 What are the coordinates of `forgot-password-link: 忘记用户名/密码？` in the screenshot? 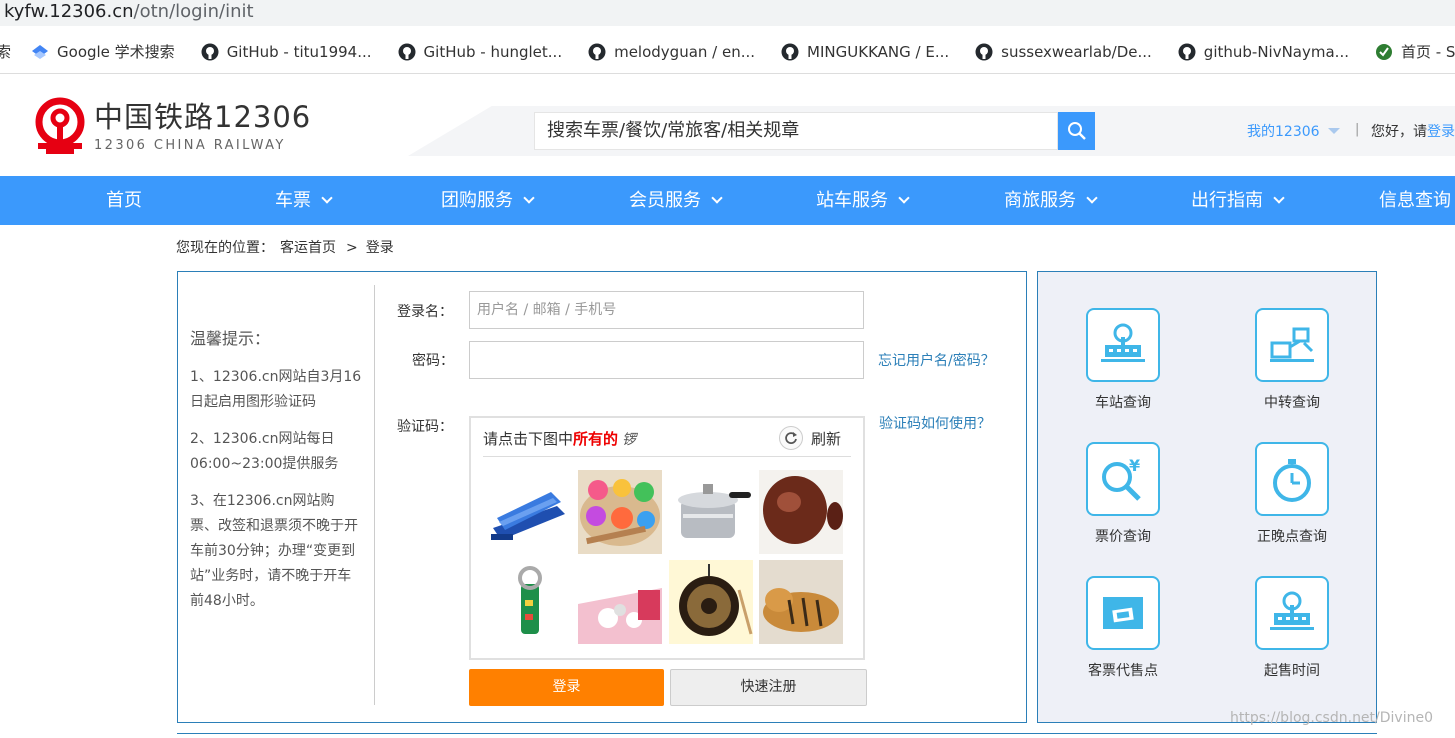 It's located at (936, 360).